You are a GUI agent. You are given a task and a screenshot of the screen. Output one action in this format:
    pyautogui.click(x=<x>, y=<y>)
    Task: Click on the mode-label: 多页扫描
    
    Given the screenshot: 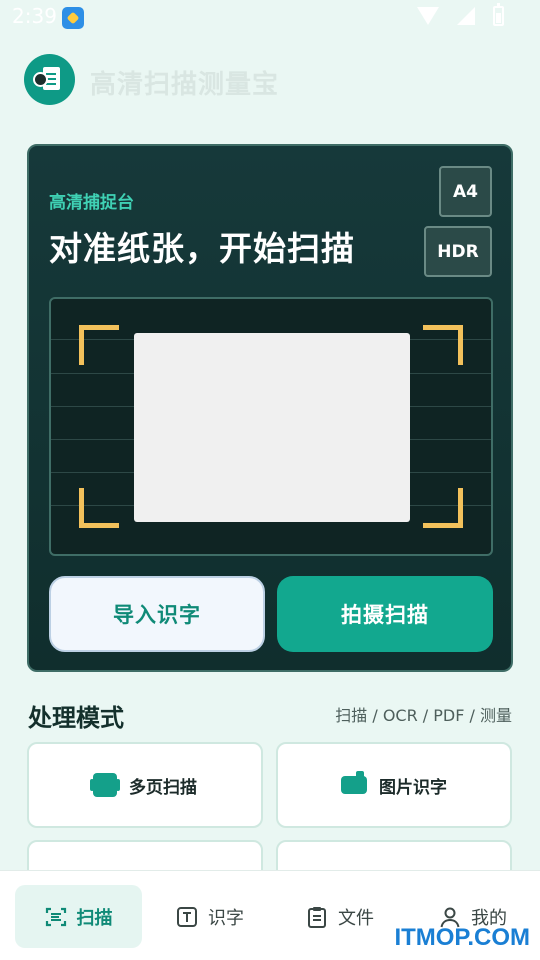 What is the action you would take?
    pyautogui.click(x=163, y=787)
    